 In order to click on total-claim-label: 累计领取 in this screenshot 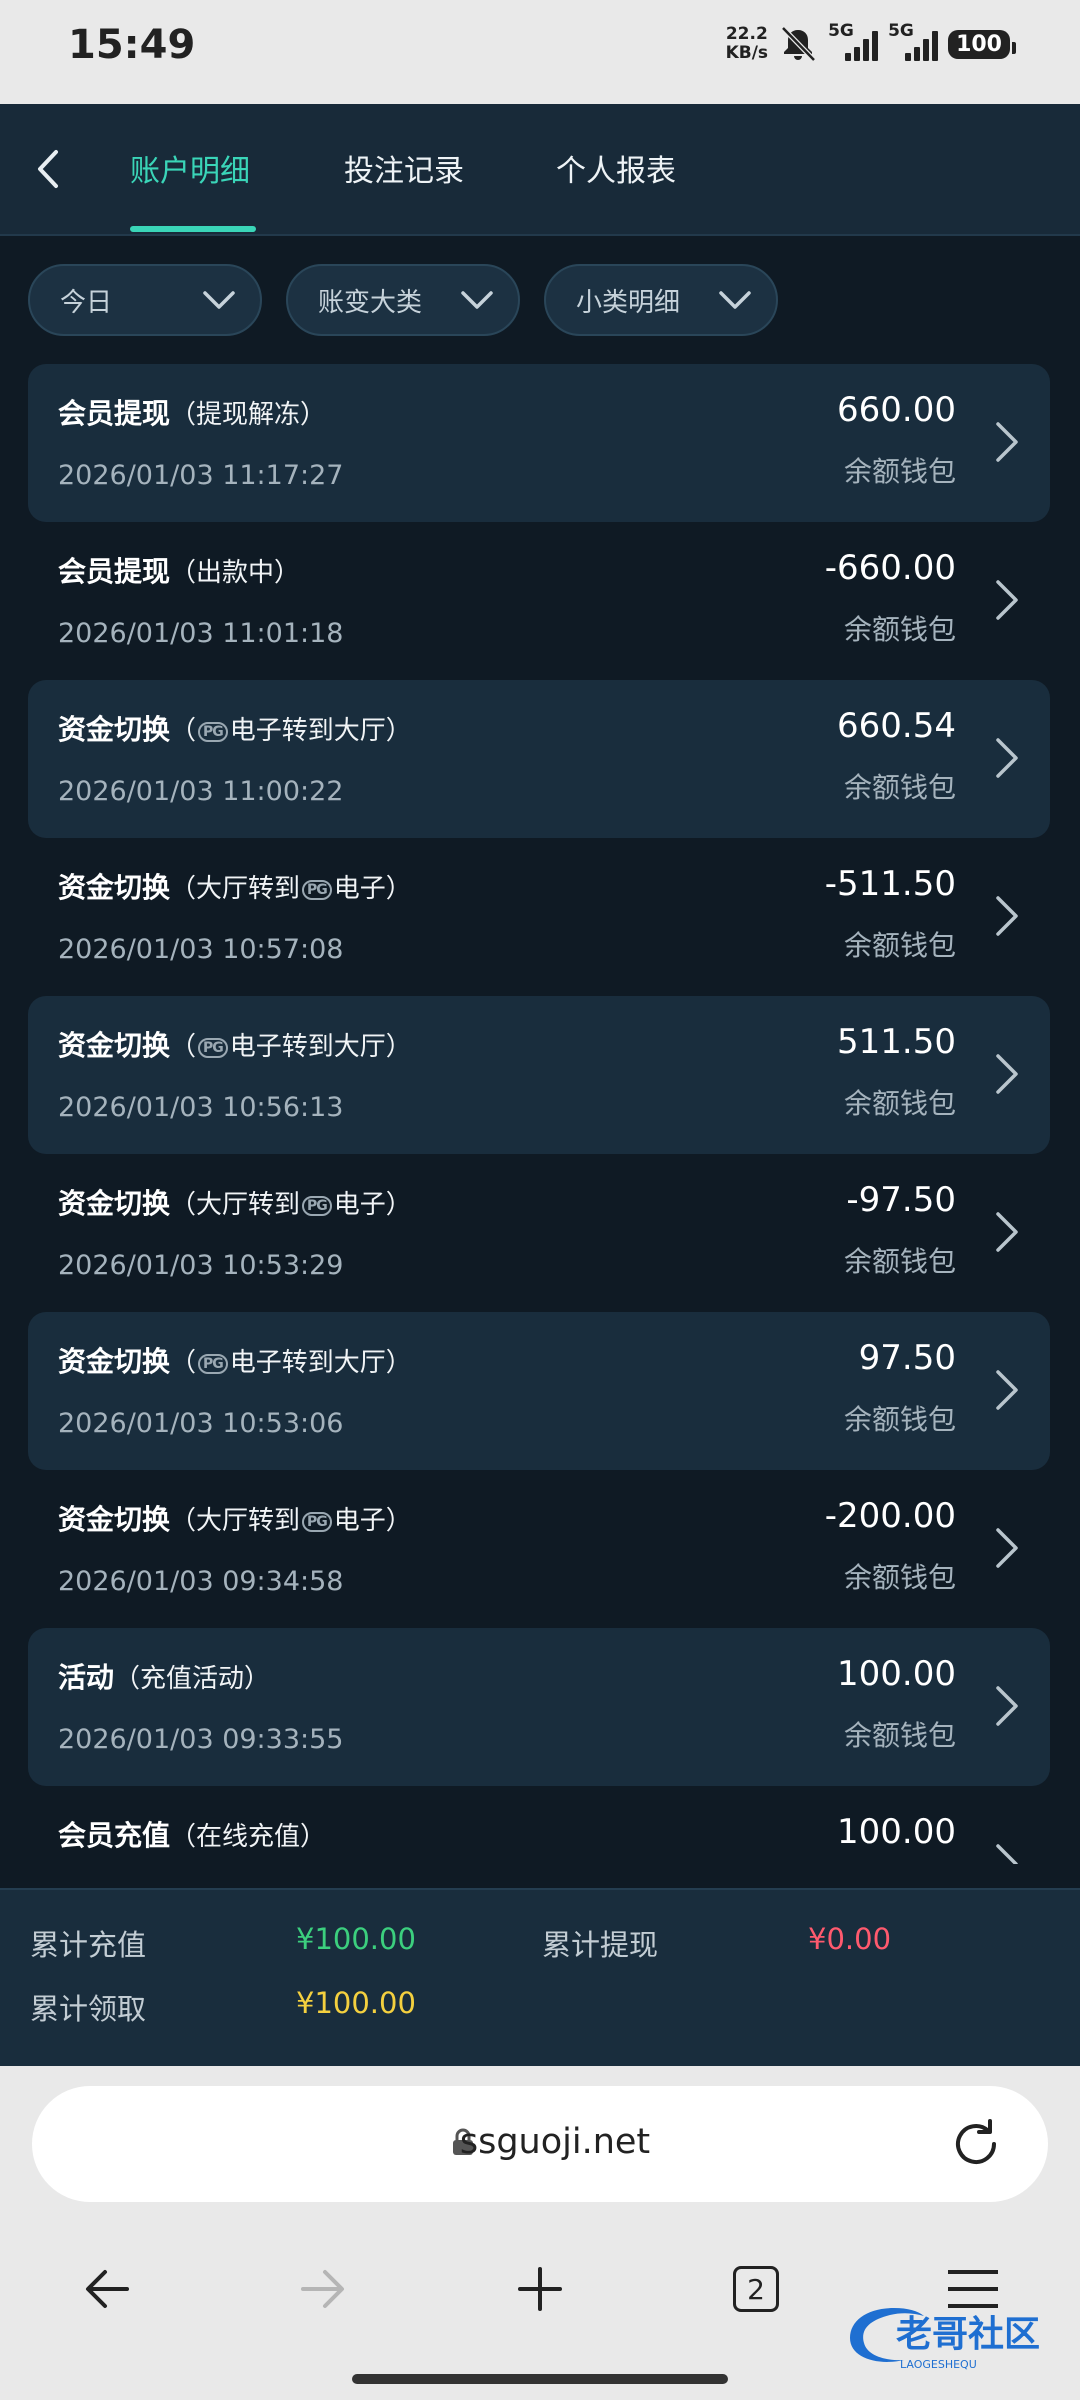, I will do `click(88, 2009)`.